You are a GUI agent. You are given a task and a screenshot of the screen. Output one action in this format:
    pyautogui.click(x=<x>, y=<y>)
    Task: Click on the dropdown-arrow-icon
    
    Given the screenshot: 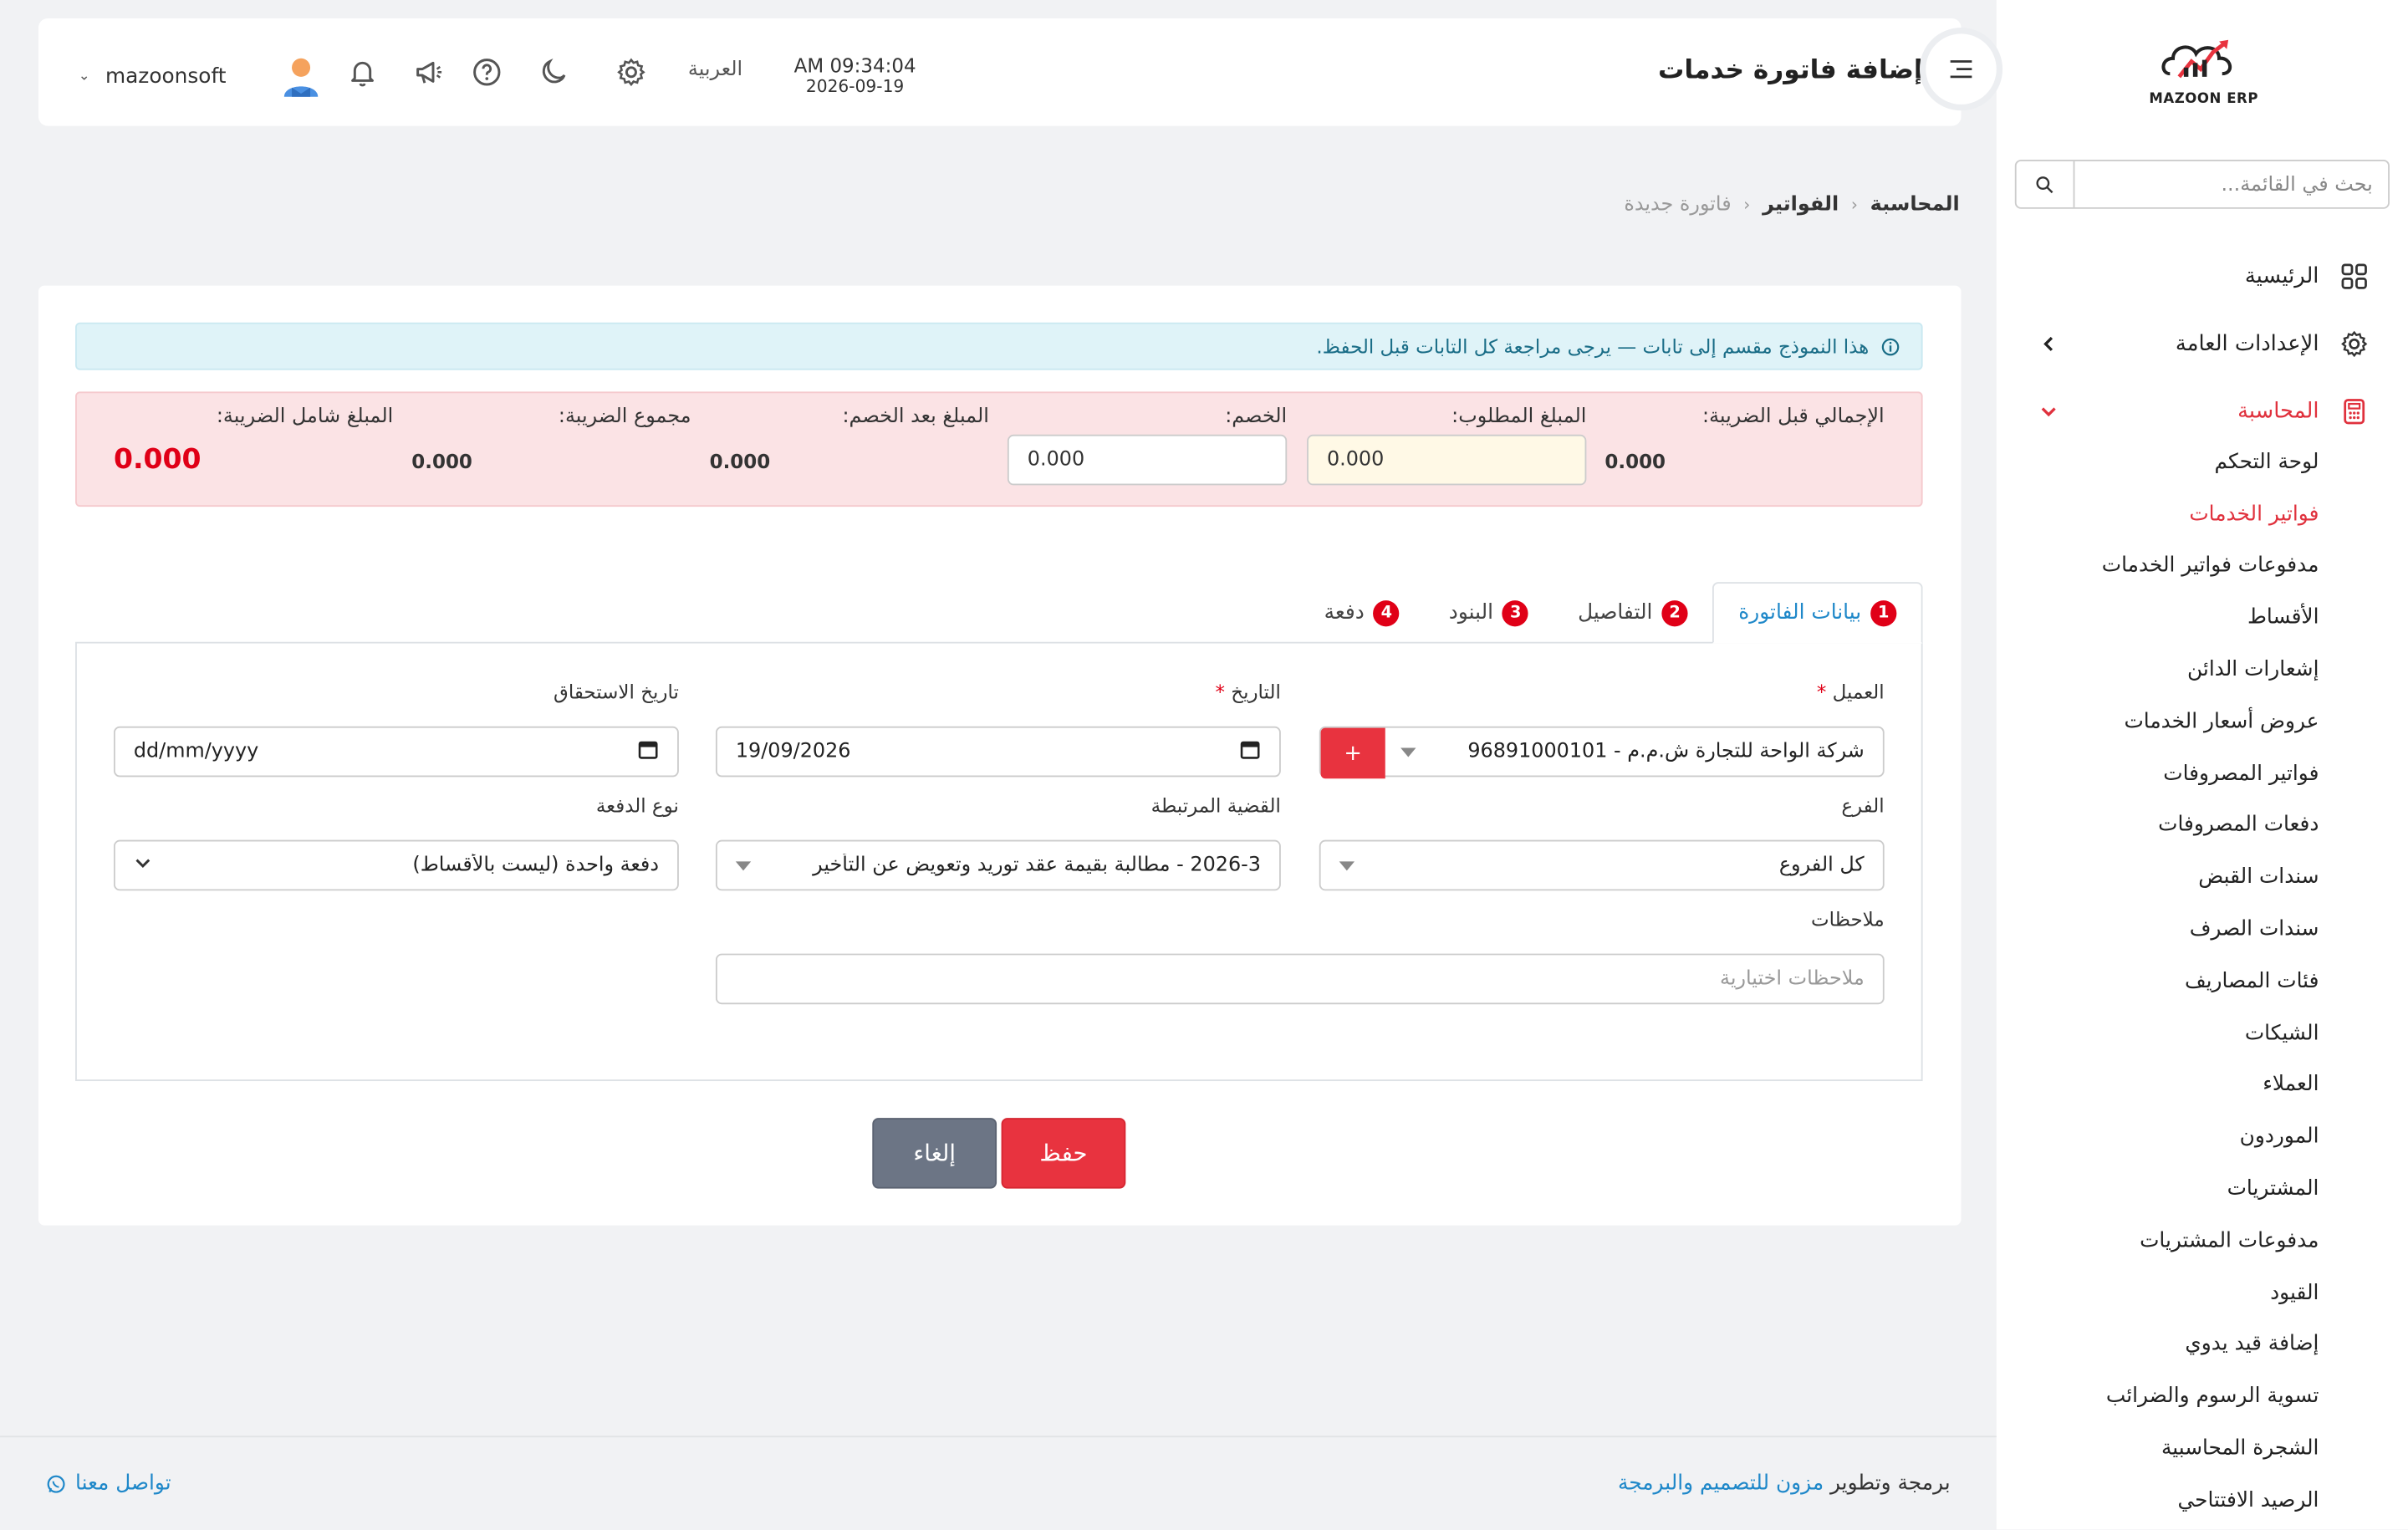 What is the action you would take?
    pyautogui.click(x=1408, y=752)
    